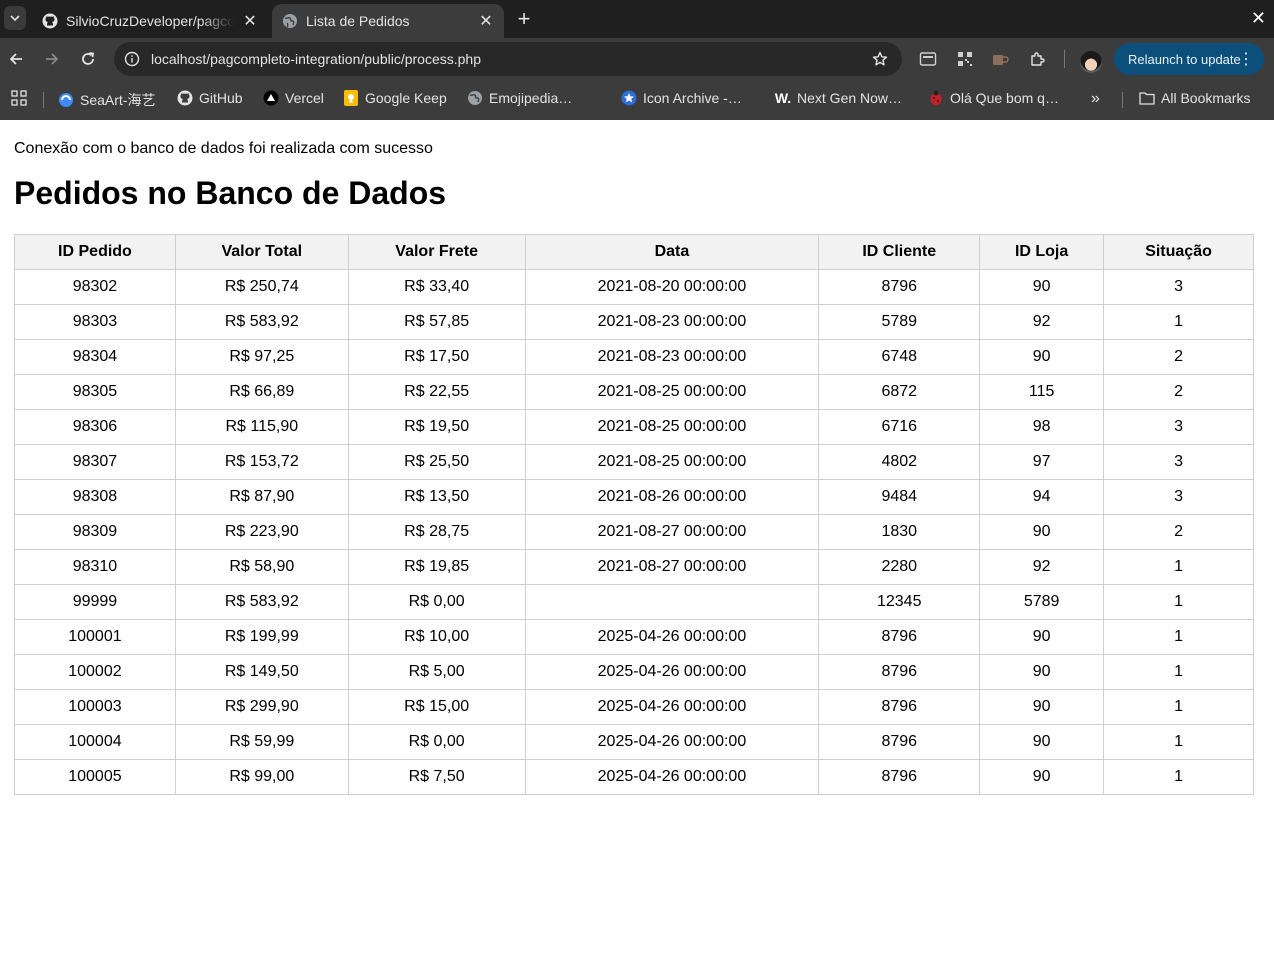 The width and height of the screenshot is (1274, 956). Describe the element at coordinates (95, 392) in the screenshot. I see `cell-id-pedido: 98305` at that location.